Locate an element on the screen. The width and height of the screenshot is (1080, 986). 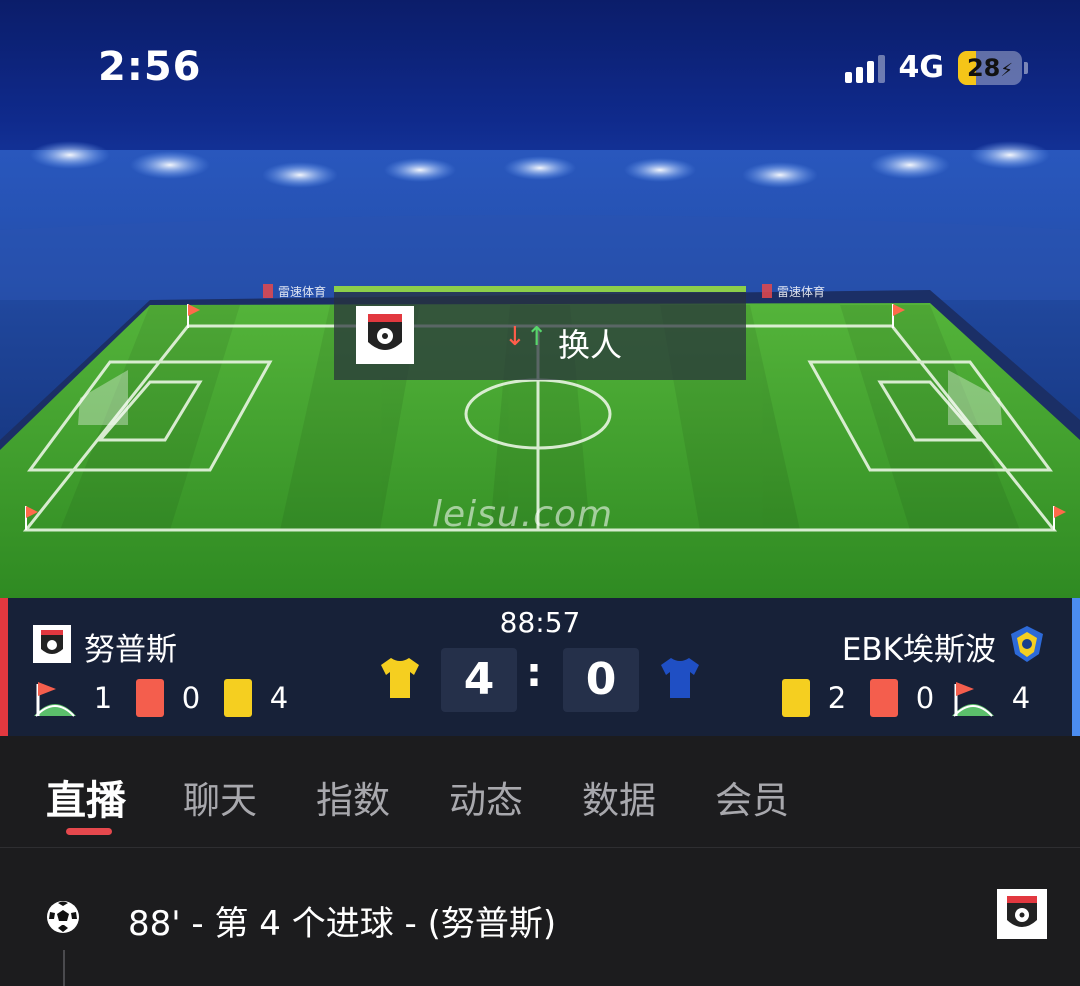
cellular-signal-icon is located at coordinates (864, 68).